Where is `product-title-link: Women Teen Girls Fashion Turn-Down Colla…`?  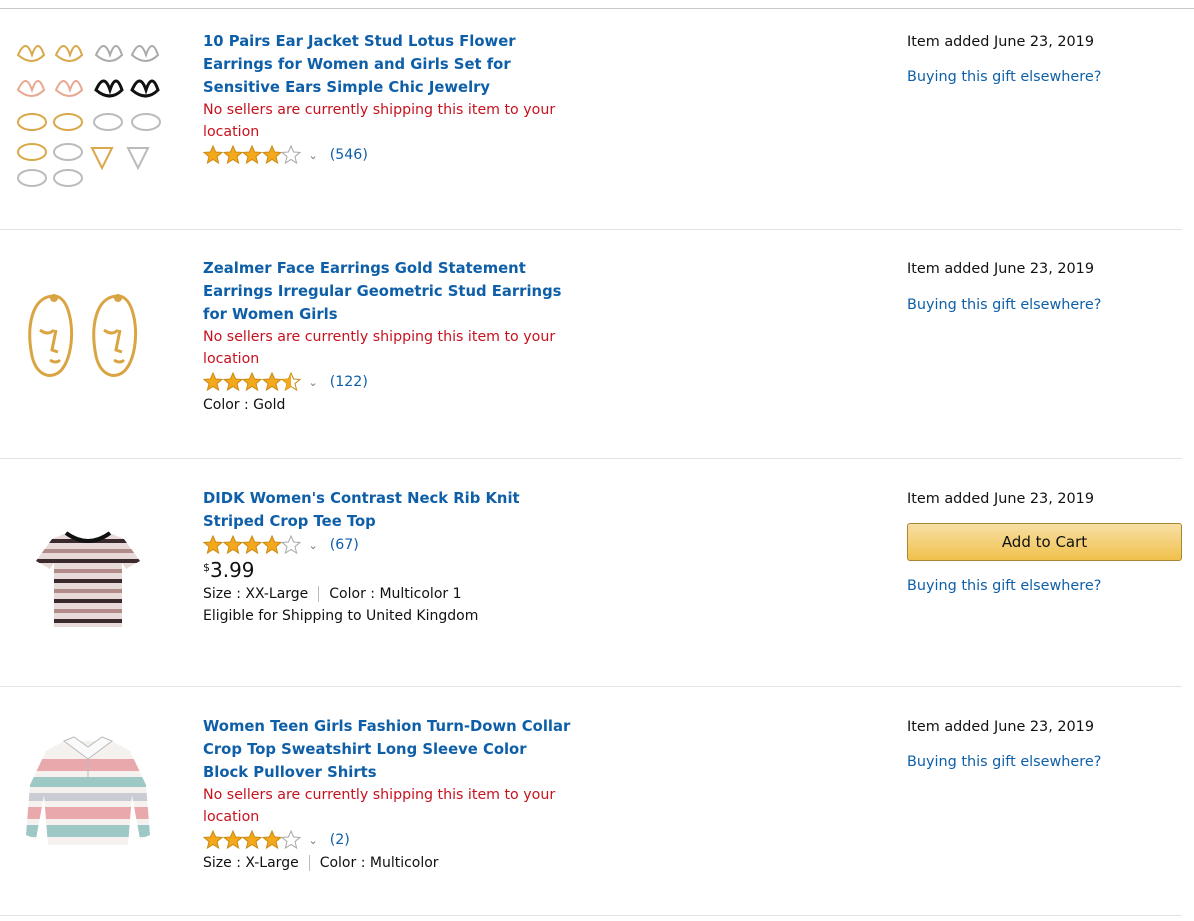 product-title-link: Women Teen Girls Fashion Turn-Down Colla… is located at coordinates (388, 749).